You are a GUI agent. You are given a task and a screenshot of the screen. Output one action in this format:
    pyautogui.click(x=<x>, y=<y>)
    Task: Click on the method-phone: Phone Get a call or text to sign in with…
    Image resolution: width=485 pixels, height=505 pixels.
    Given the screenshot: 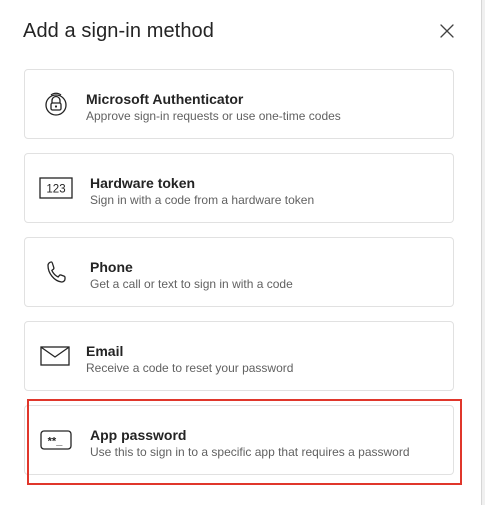 What is the action you would take?
    pyautogui.click(x=239, y=272)
    